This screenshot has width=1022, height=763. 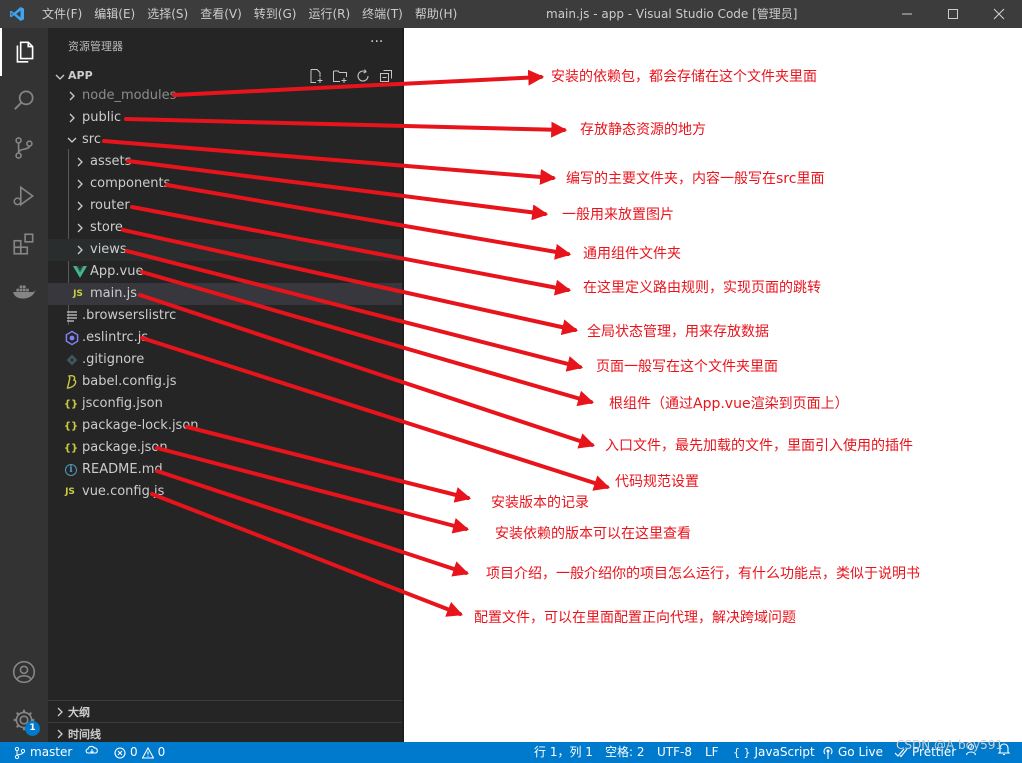 I want to click on source-control-button, so click(x=24, y=148).